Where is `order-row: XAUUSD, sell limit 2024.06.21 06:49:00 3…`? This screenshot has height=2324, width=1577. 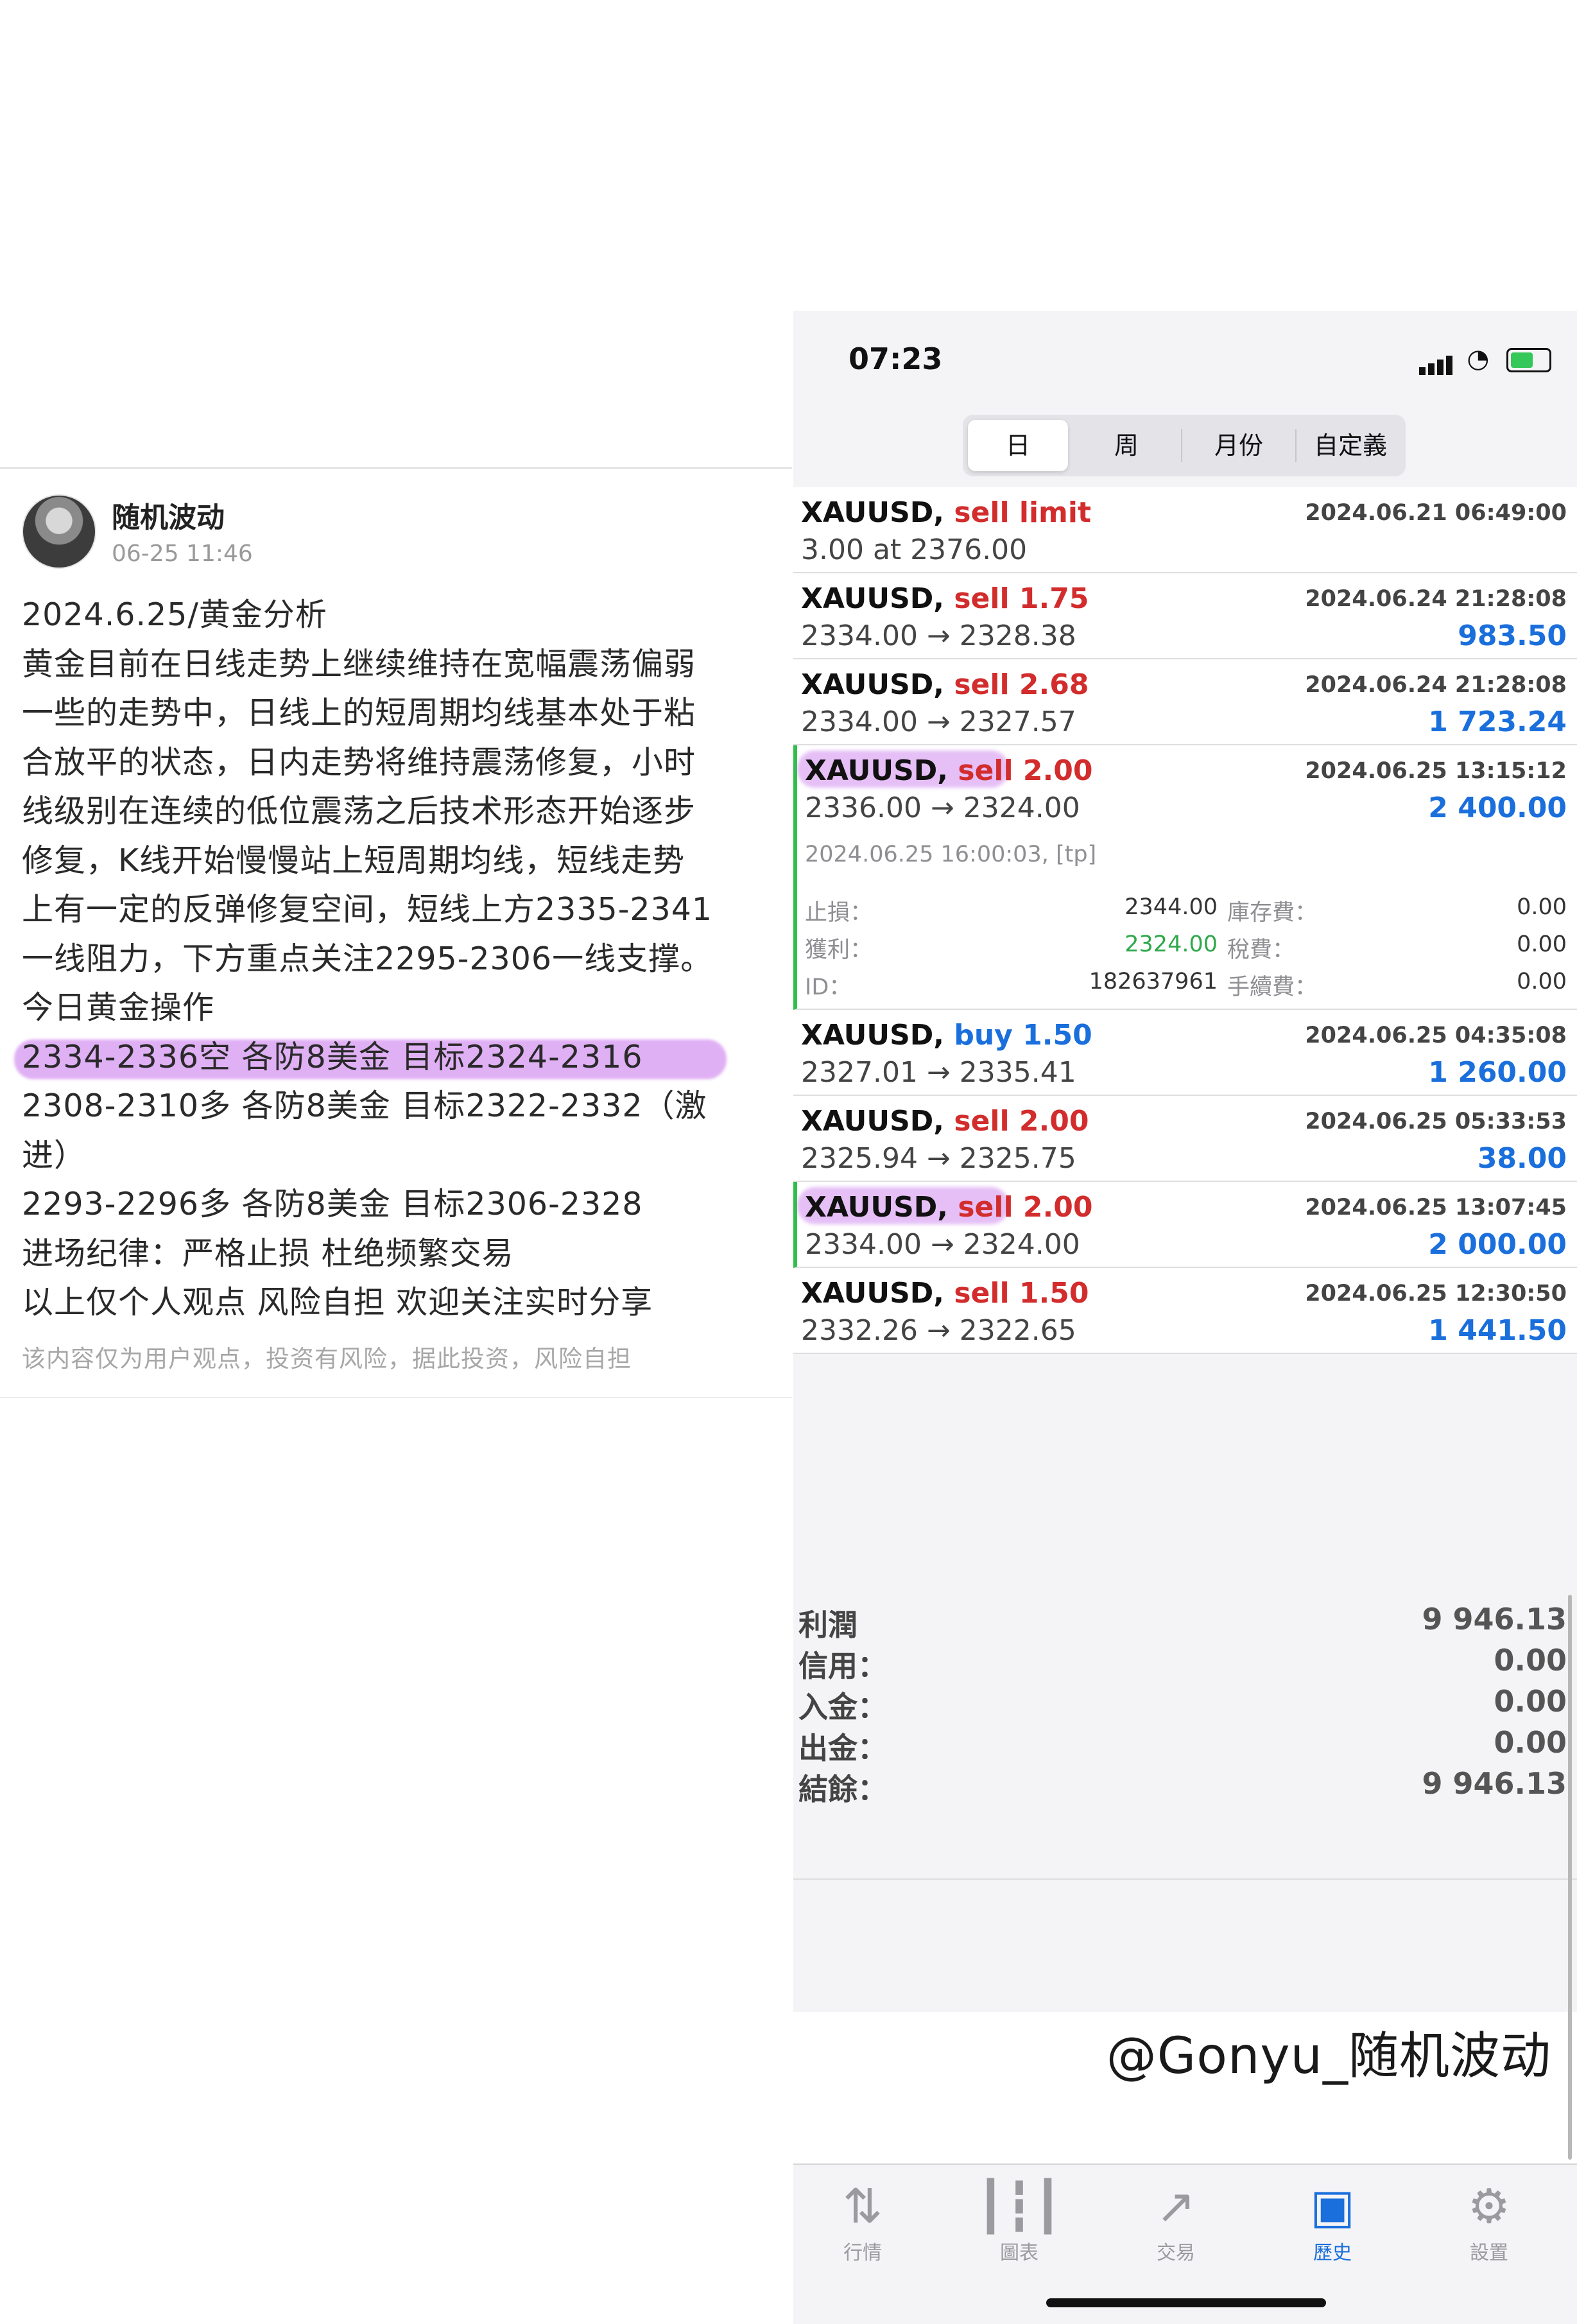
order-row: XAUUSD, sell limit 2024.06.21 06:49:00 3… is located at coordinates (1185, 530).